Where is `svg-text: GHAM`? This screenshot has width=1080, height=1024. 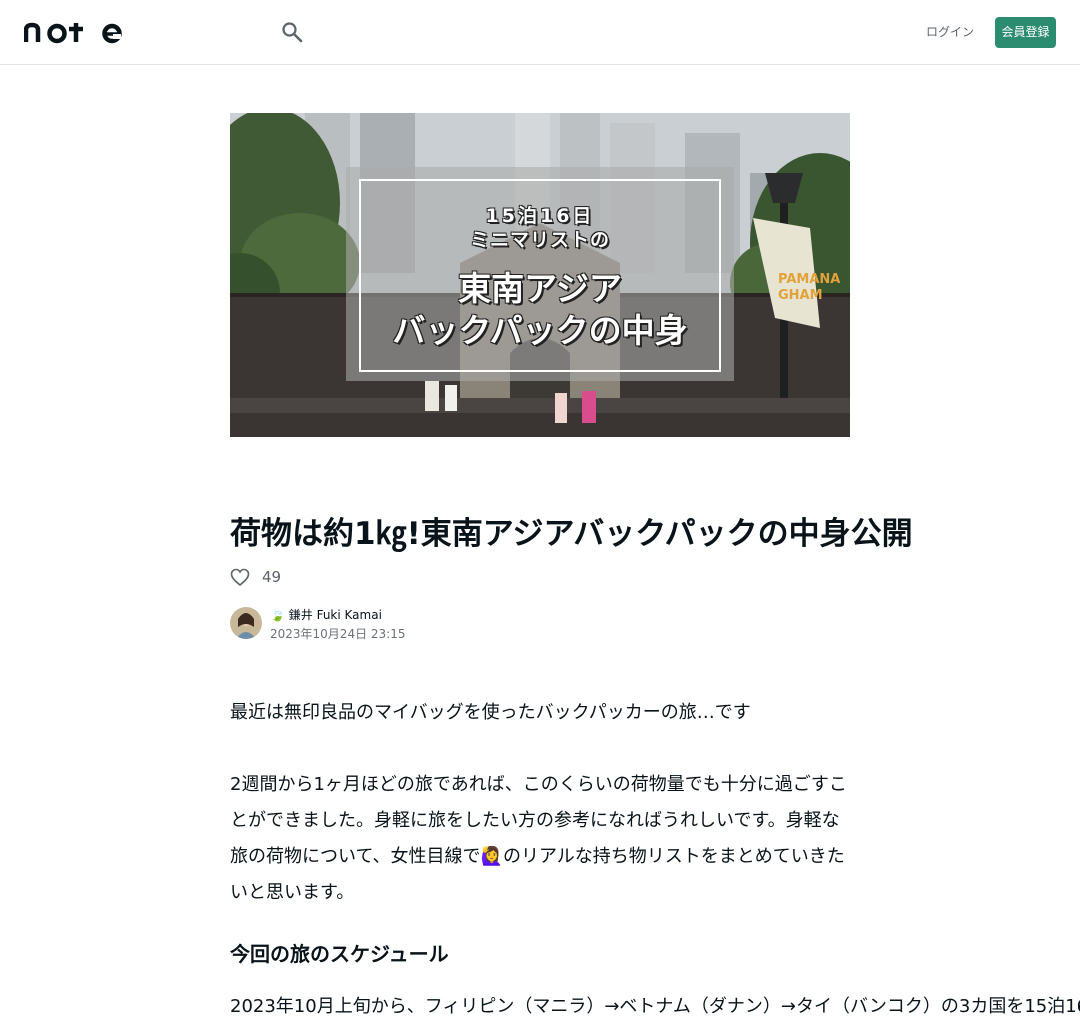
svg-text: GHAM is located at coordinates (800, 295).